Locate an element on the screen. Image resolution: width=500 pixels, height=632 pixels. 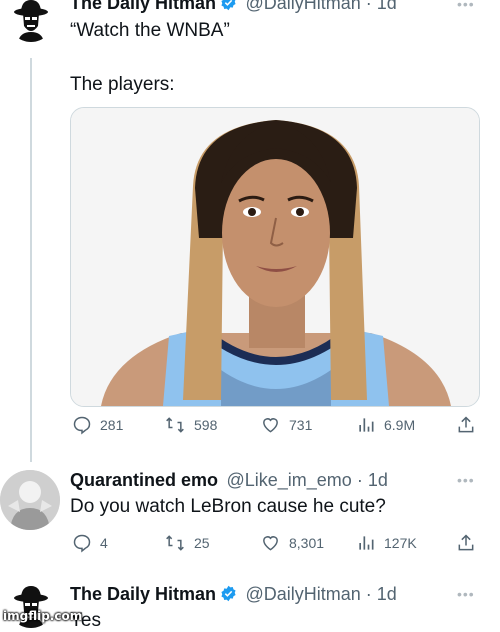
hitman-logo-icon is located at coordinates (31, 21).